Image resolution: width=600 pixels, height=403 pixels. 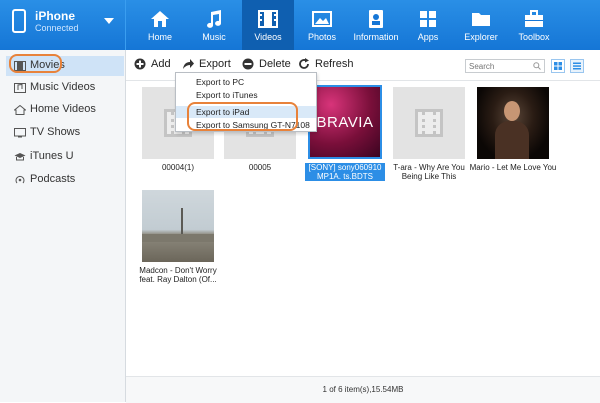 I want to click on film-placeholder-icon, so click(x=429, y=123).